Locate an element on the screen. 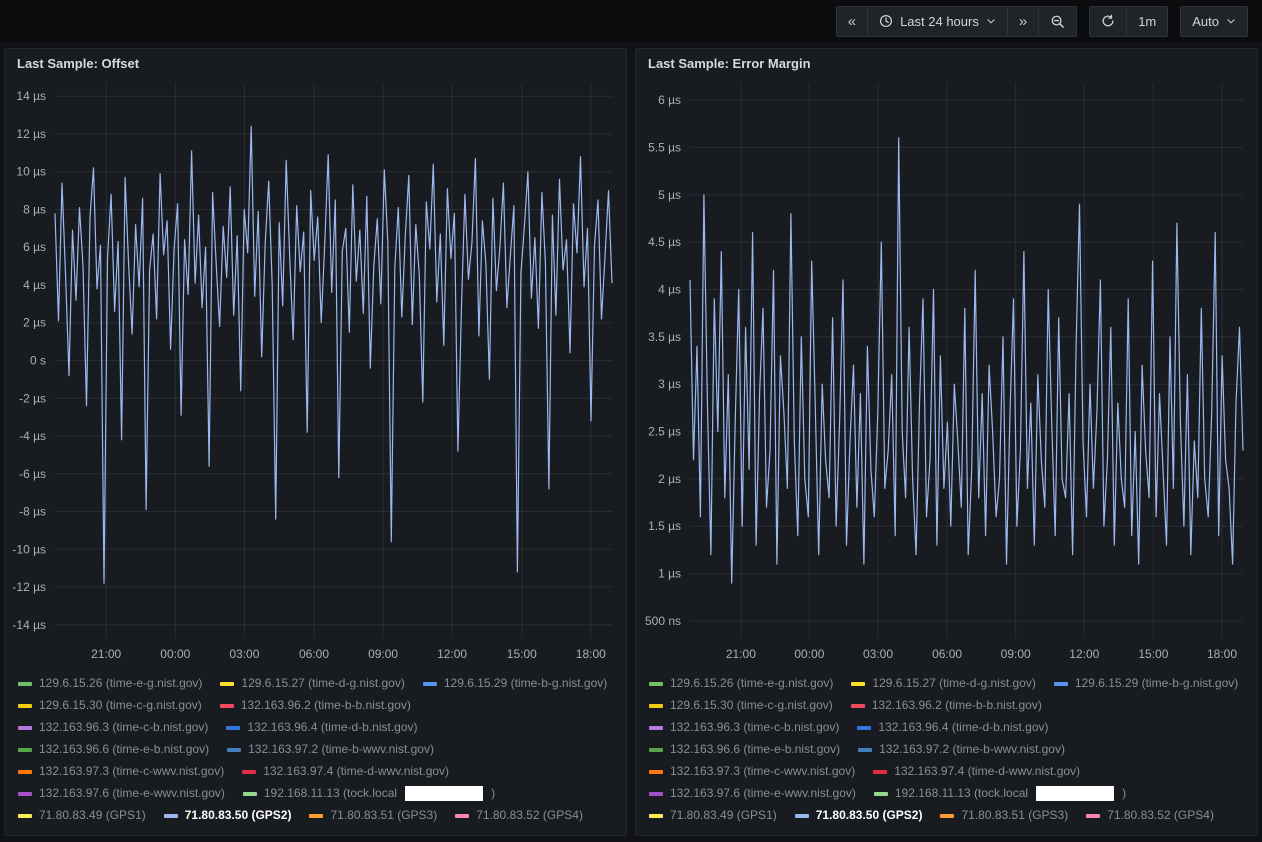  svg-text: -8 µs is located at coordinates (32, 512).